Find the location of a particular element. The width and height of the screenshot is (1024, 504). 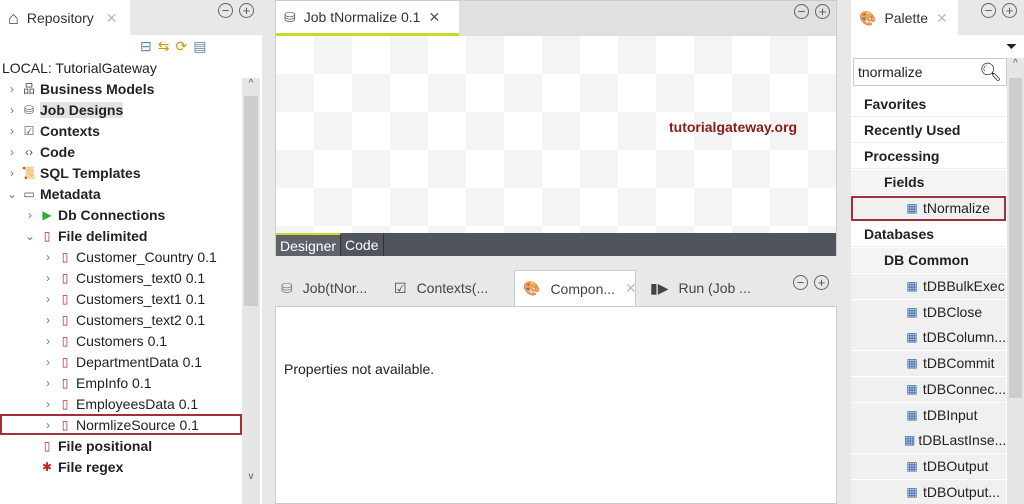

palette-category: Fields is located at coordinates (928, 182).